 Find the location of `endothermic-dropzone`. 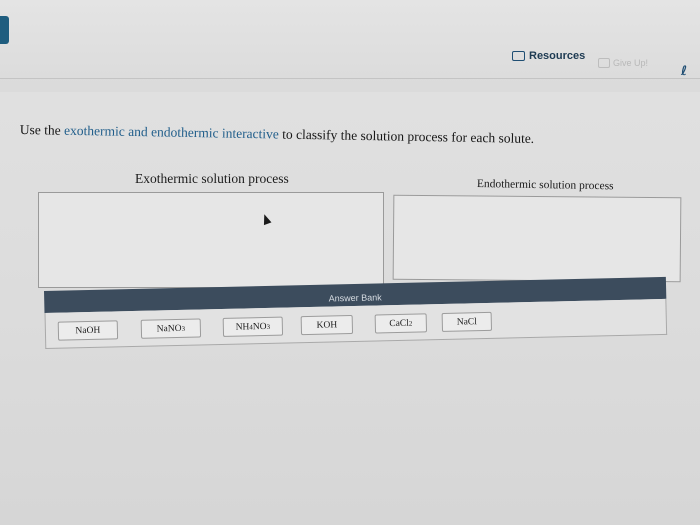

endothermic-dropzone is located at coordinates (537, 238).